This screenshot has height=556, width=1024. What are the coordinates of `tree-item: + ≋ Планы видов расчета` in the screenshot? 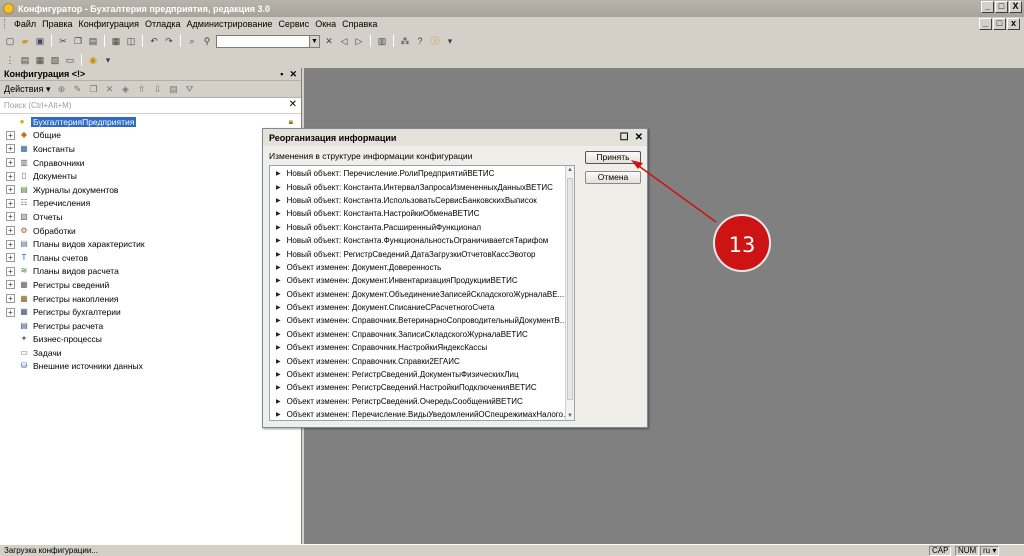 It's located at (150, 272).